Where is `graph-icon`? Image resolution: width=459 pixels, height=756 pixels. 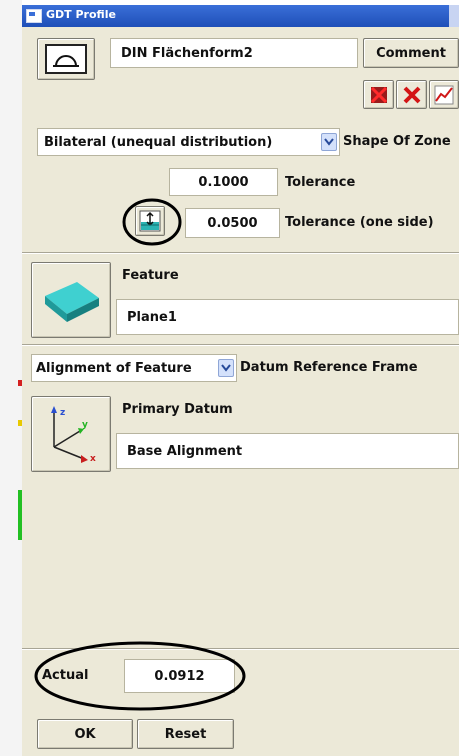
graph-icon is located at coordinates (444, 94).